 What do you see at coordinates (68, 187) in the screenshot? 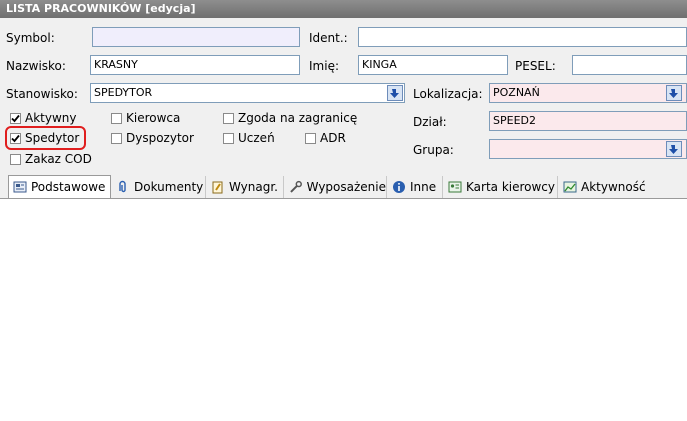
I see `tab-label: Podstawowe` at bounding box center [68, 187].